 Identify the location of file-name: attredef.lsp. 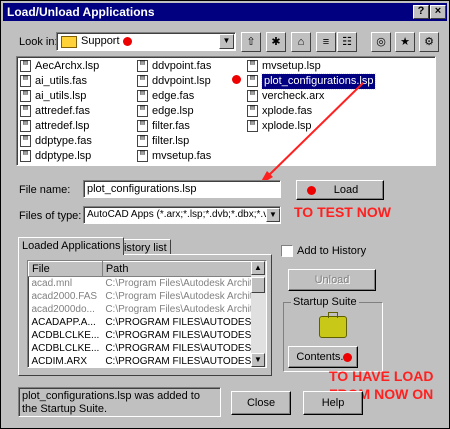
(62, 126).